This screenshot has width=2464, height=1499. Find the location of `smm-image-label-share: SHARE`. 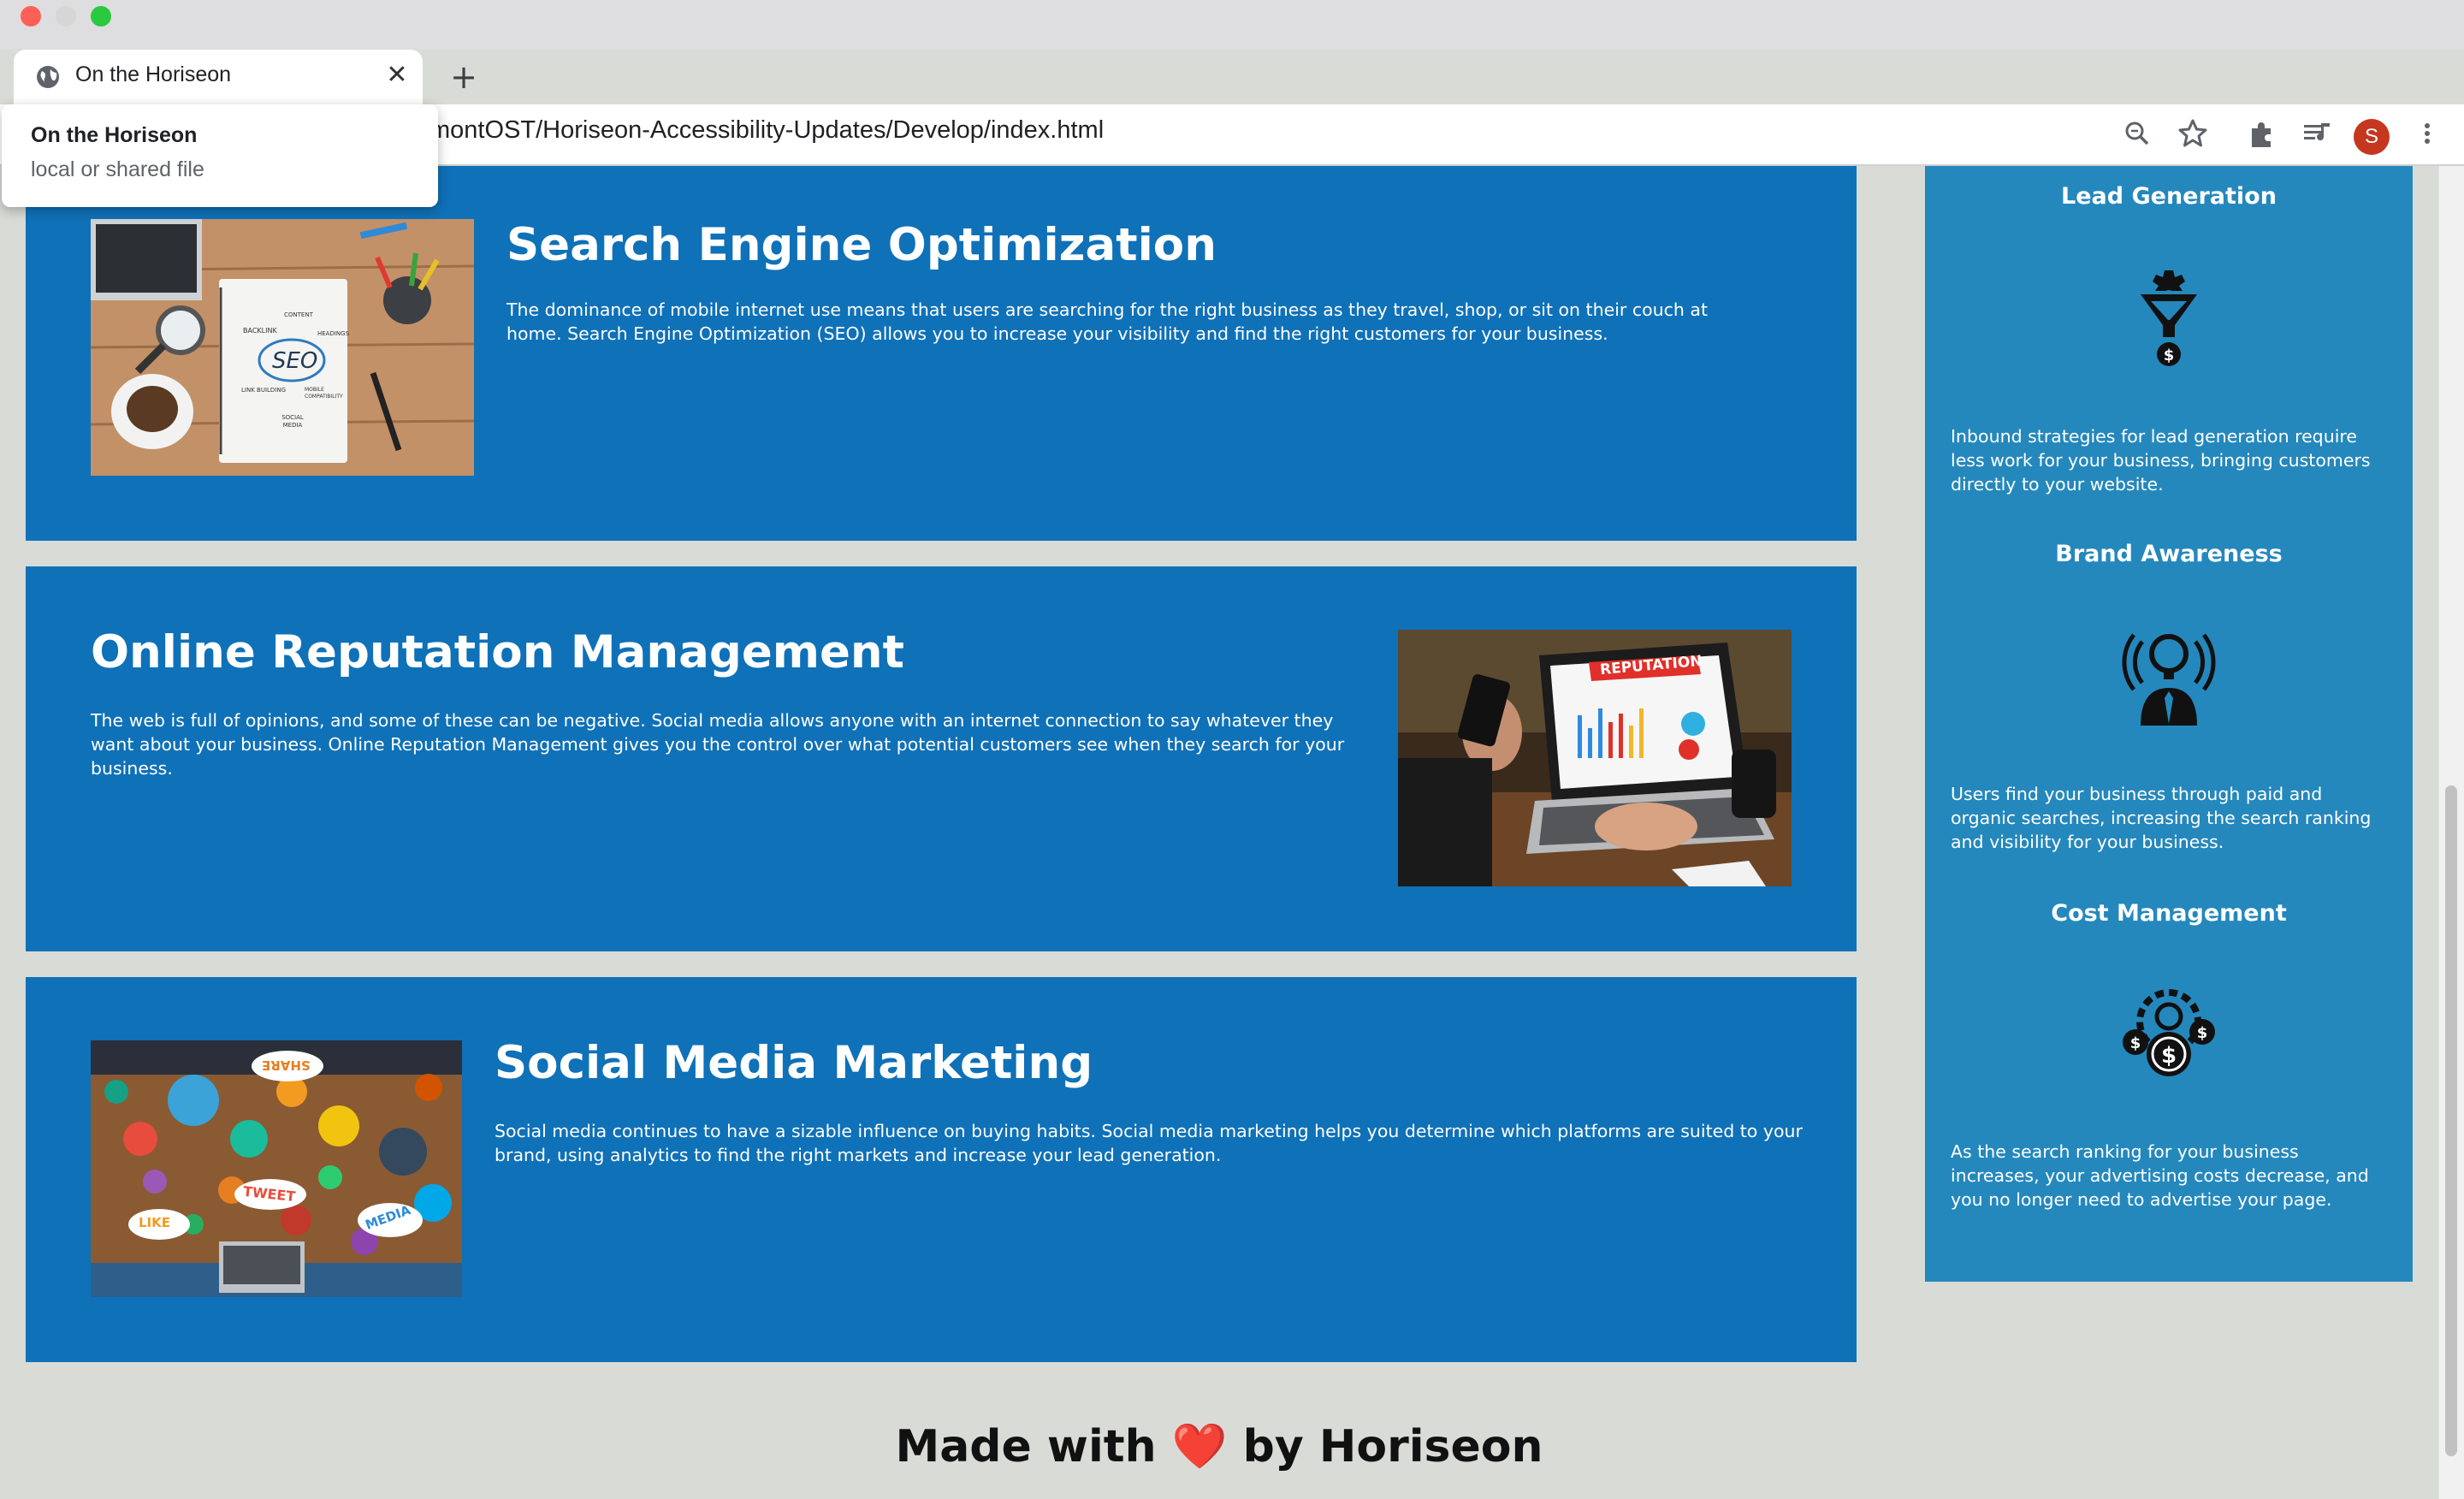

smm-image-label-share: SHARE is located at coordinates (286, 1065).